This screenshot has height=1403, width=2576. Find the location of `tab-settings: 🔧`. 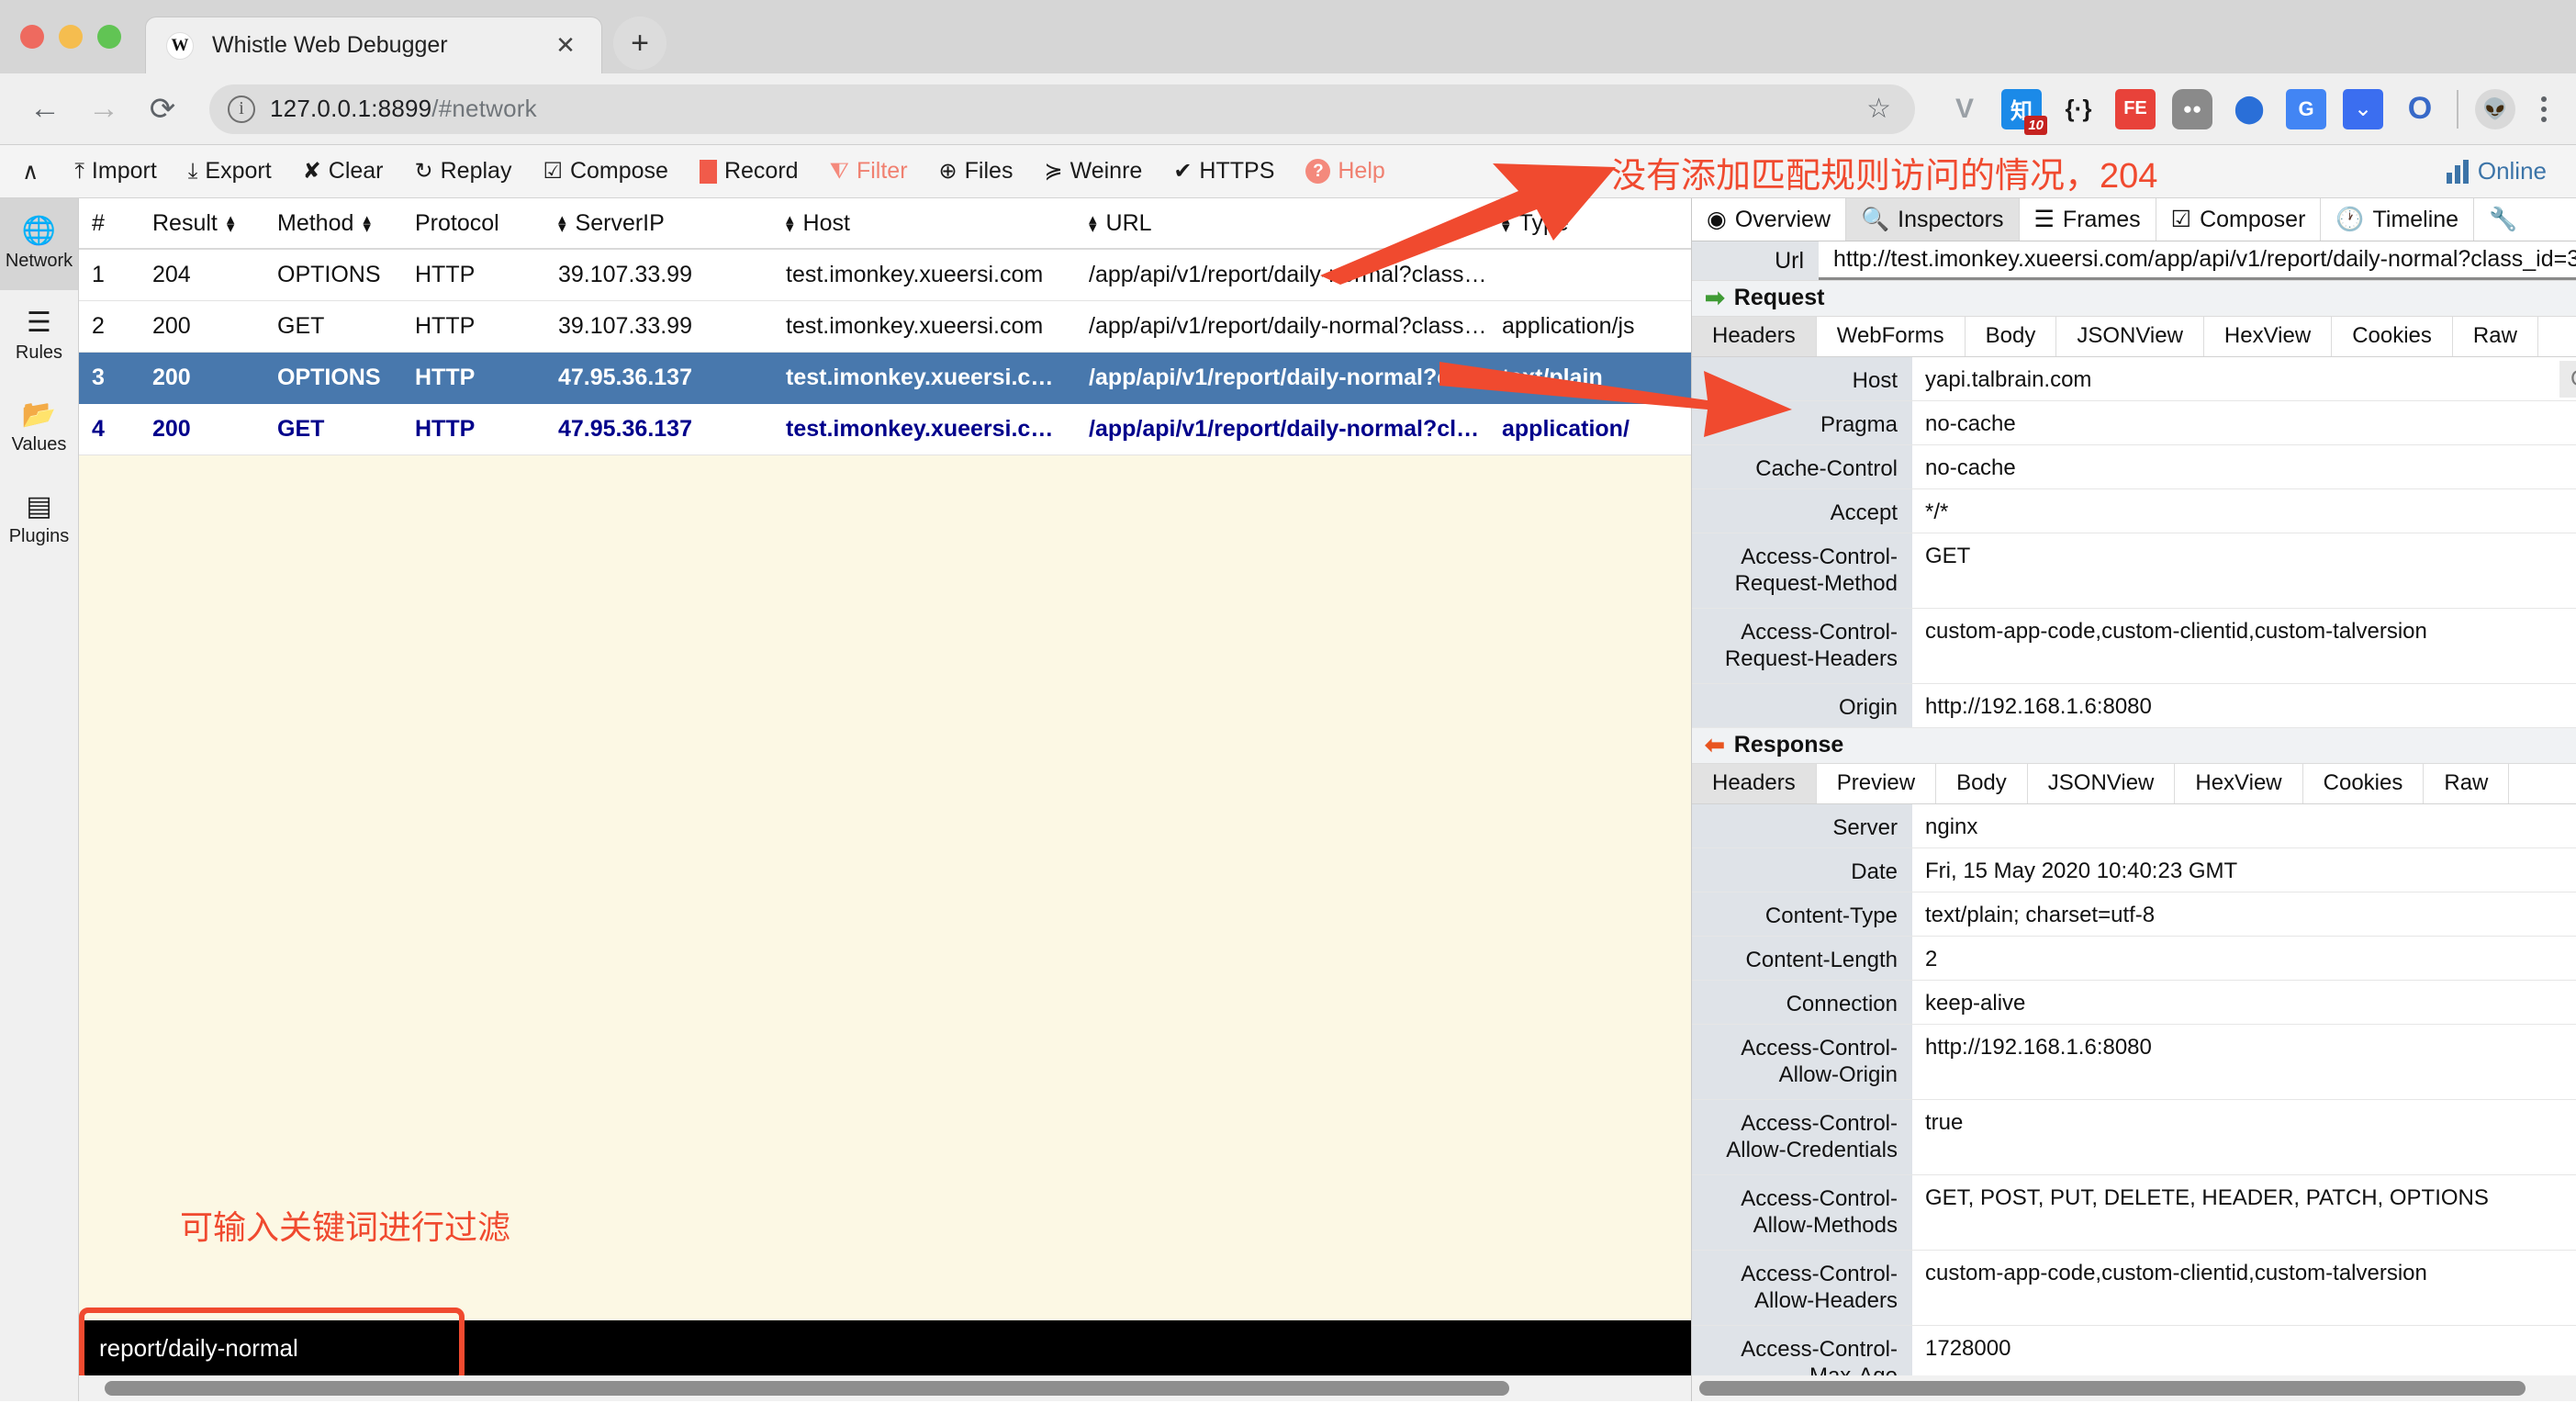

tab-settings: 🔧 is located at coordinates (2503, 219).